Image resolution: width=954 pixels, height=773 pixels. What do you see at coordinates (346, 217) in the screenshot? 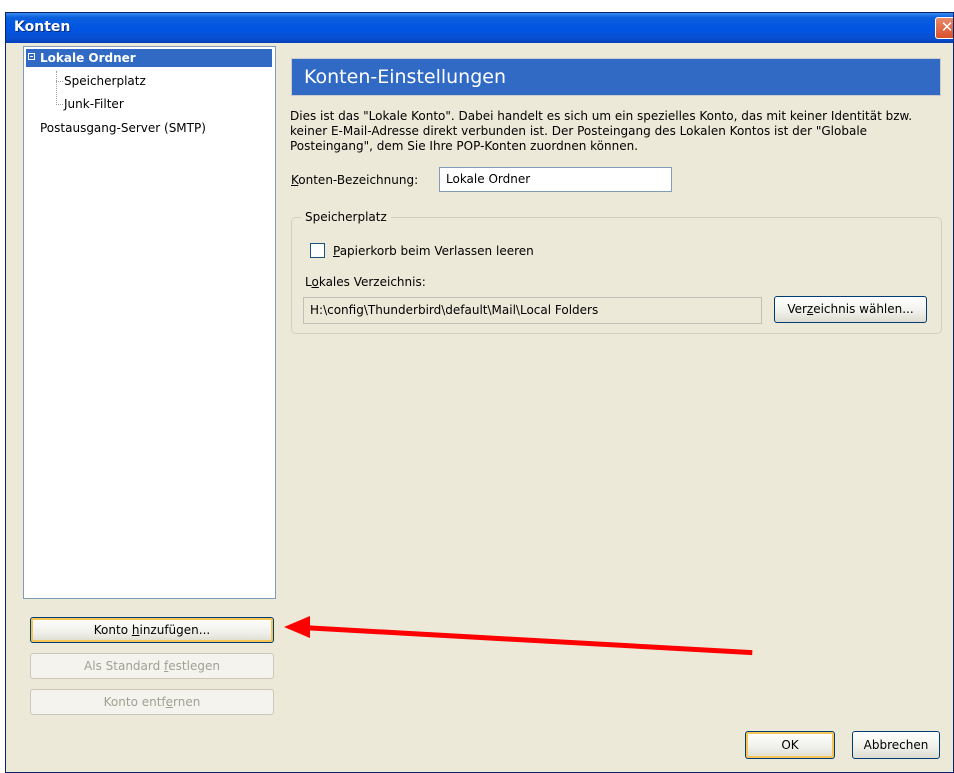
I see `storage-legend: Speicherplatz` at bounding box center [346, 217].